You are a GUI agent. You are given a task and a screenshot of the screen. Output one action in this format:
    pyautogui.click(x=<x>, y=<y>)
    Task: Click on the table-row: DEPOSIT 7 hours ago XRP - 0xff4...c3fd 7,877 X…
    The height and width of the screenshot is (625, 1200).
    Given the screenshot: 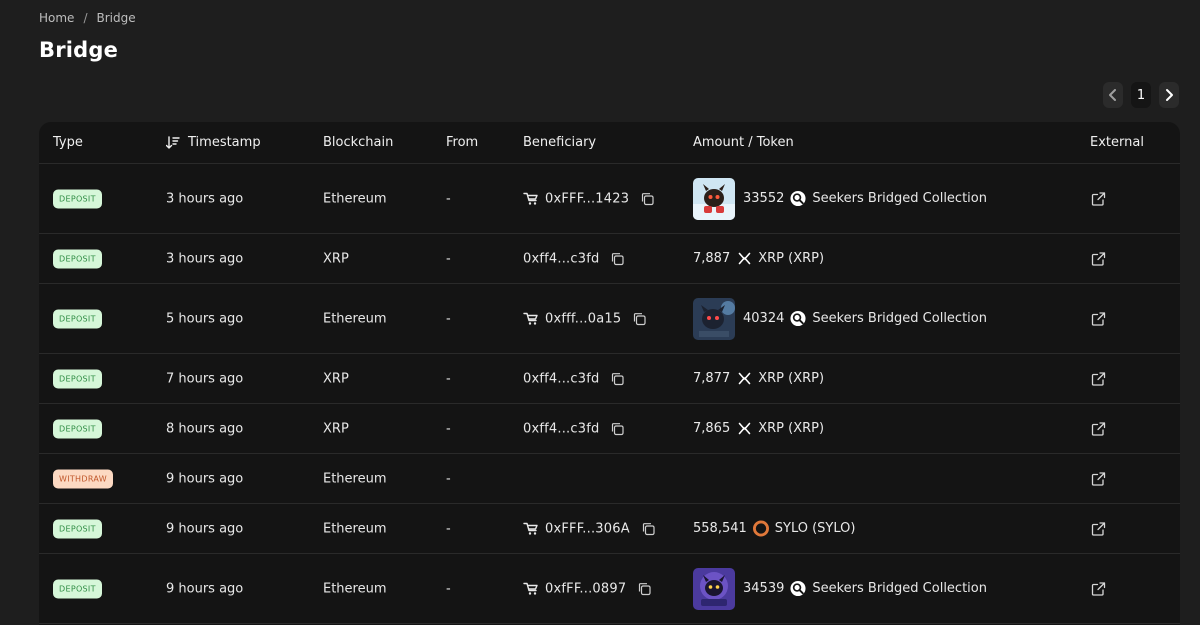 What is the action you would take?
    pyautogui.click(x=609, y=379)
    